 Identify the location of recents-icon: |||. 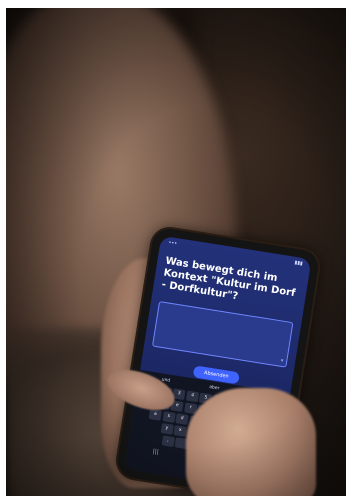
(155, 452).